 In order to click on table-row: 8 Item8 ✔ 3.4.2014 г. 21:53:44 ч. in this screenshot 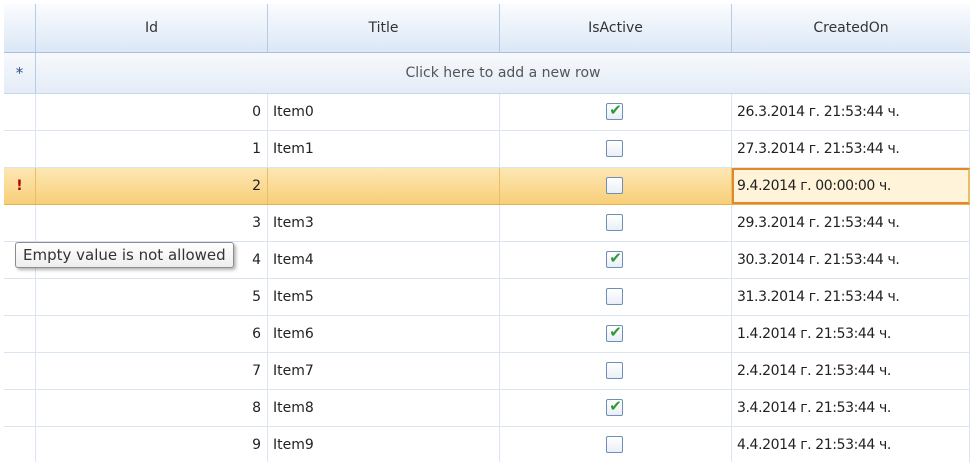, I will do `click(487, 408)`.